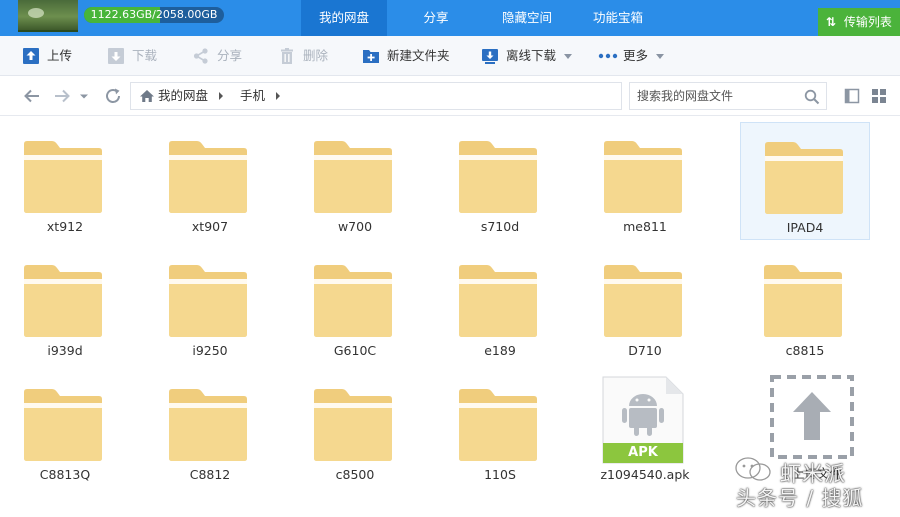  Describe the element at coordinates (355, 350) in the screenshot. I see `file-name-label: G610C` at that location.